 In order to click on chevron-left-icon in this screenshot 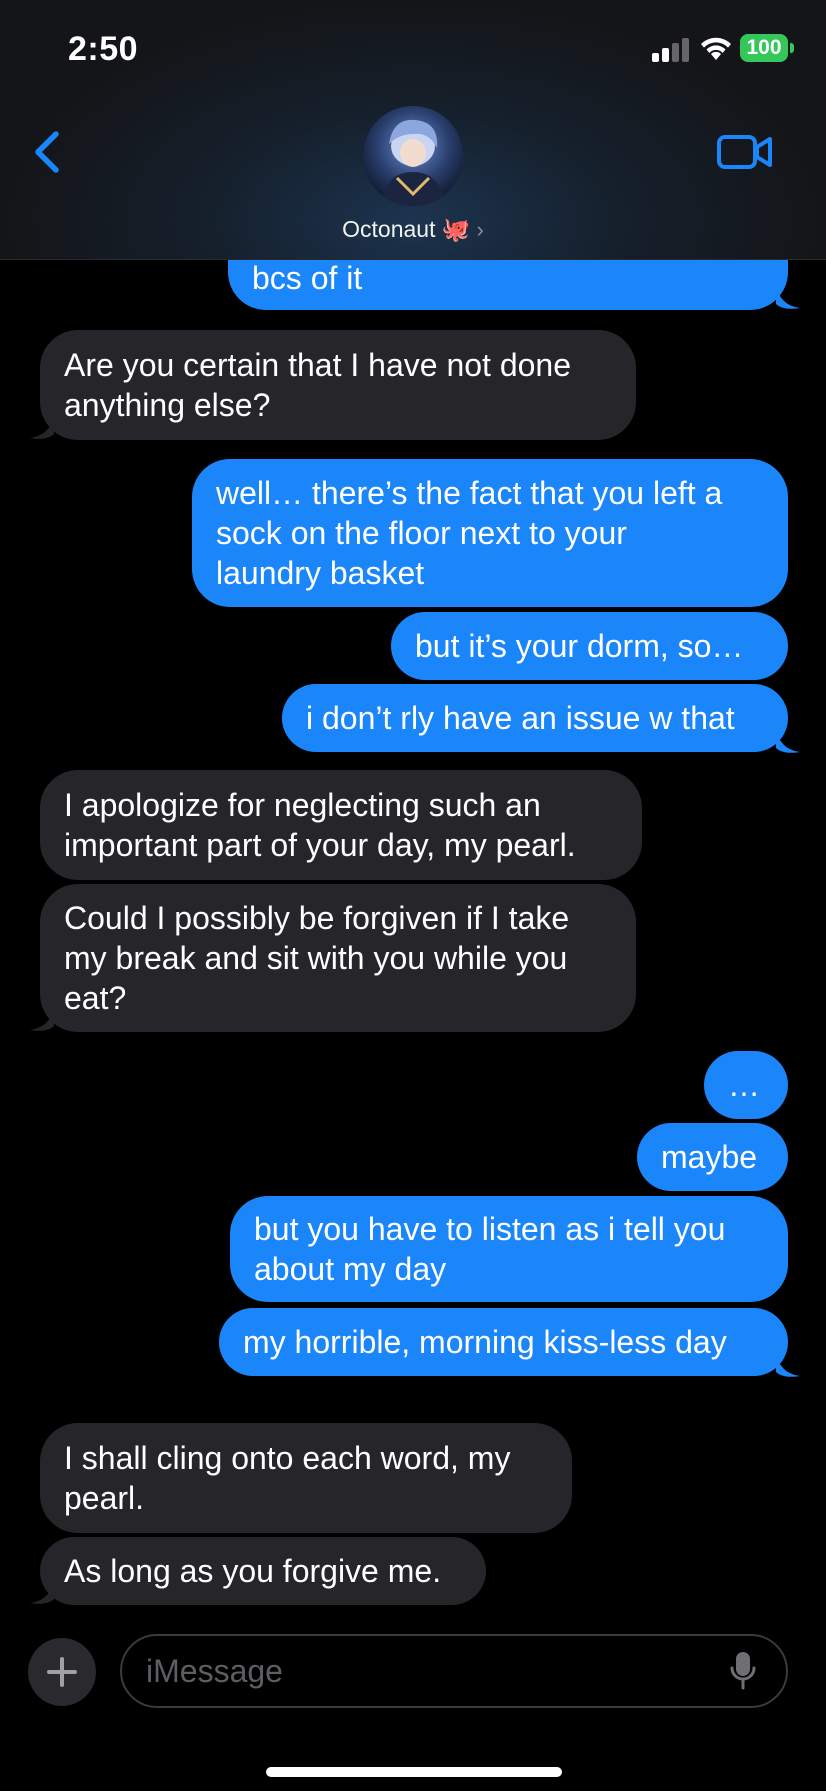, I will do `click(46, 152)`.